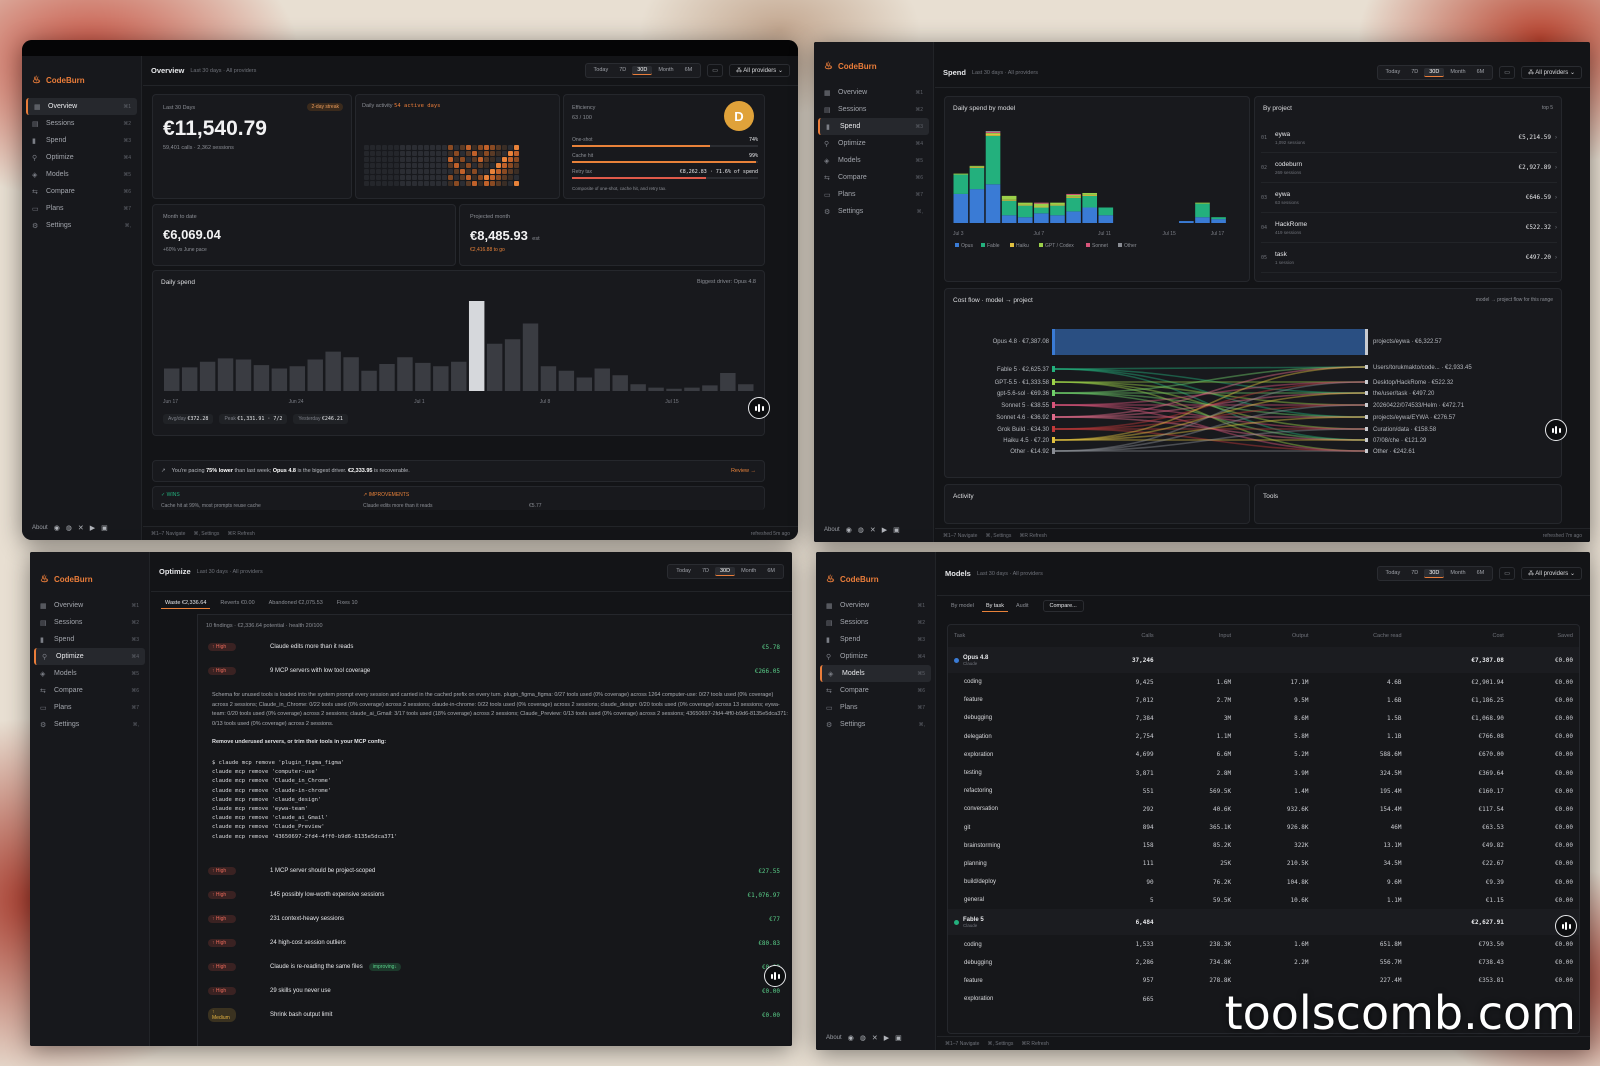 The width and height of the screenshot is (1600, 1066). I want to click on project-row: 03 eywa 63 sessions €646.59 ›, so click(1409, 198).